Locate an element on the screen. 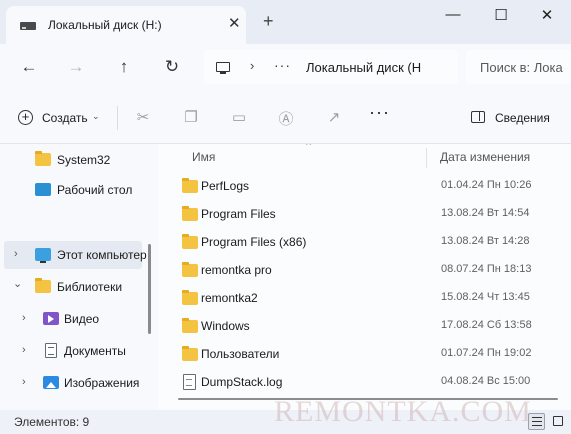 This screenshot has height=434, width=571. sidebar-item-desktop: Рабочий стол is located at coordinates (74, 190).